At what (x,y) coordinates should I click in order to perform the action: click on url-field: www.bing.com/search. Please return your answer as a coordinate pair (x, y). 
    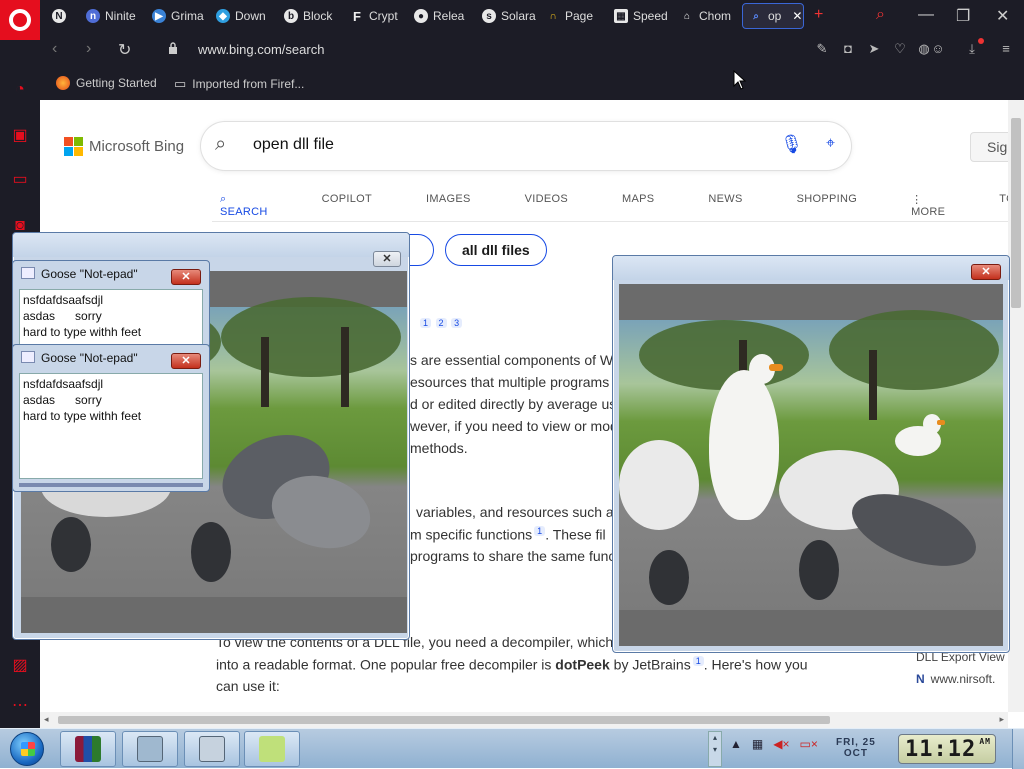
    Looking at the image, I should click on (261, 49).